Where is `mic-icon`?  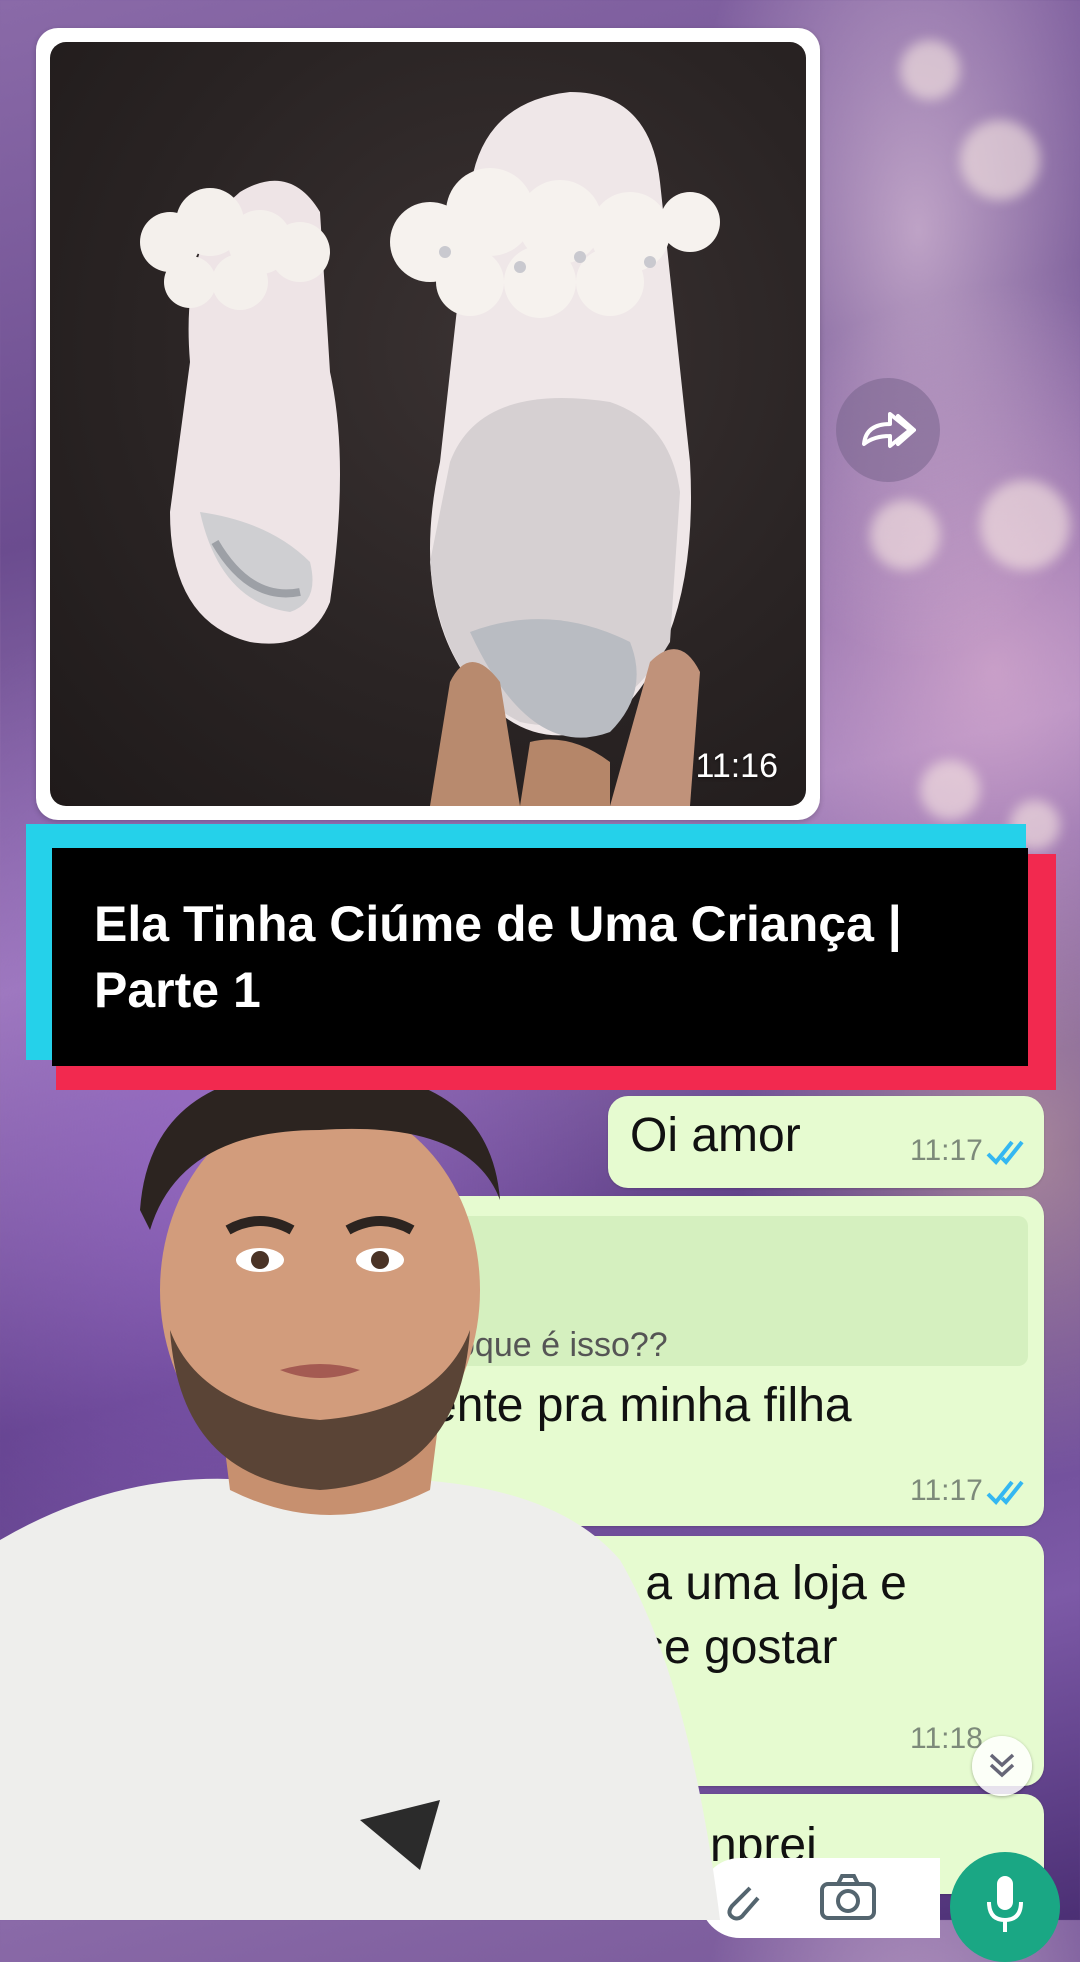
mic-icon is located at coordinates (1005, 1904).